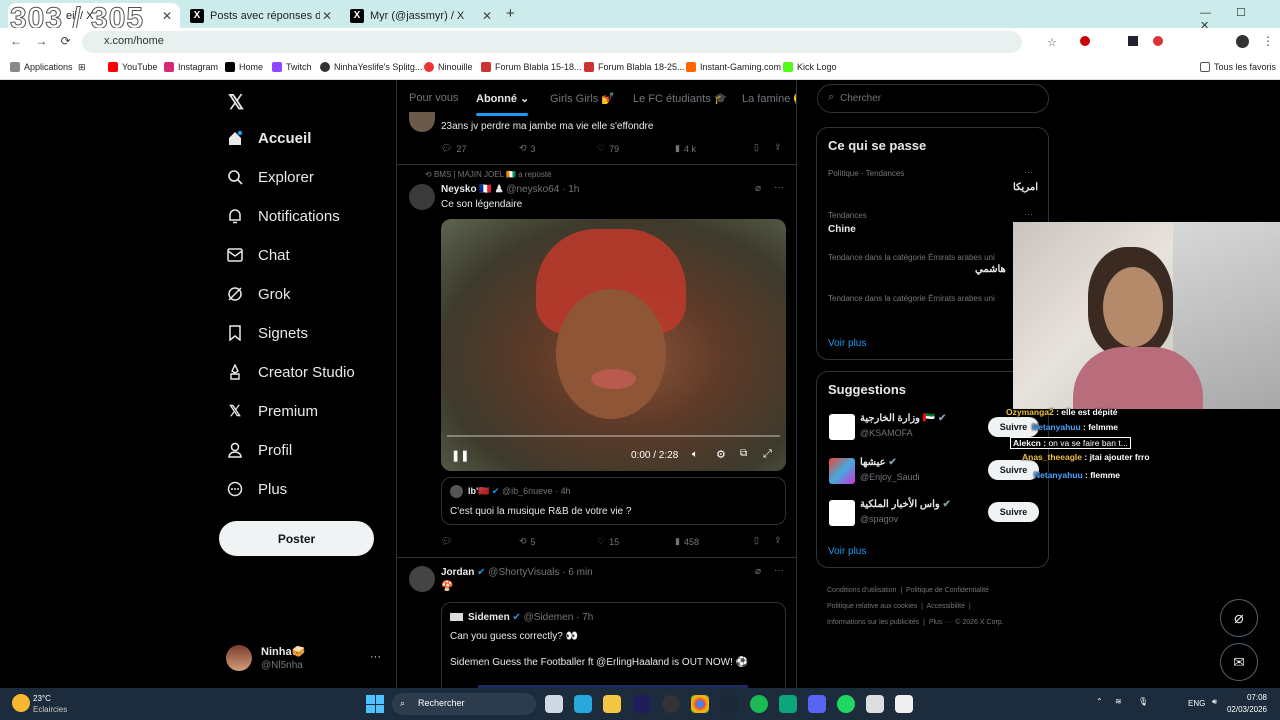 Image resolution: width=1280 pixels, height=720 pixels. I want to click on bookmark-item: Home, so click(244, 67).